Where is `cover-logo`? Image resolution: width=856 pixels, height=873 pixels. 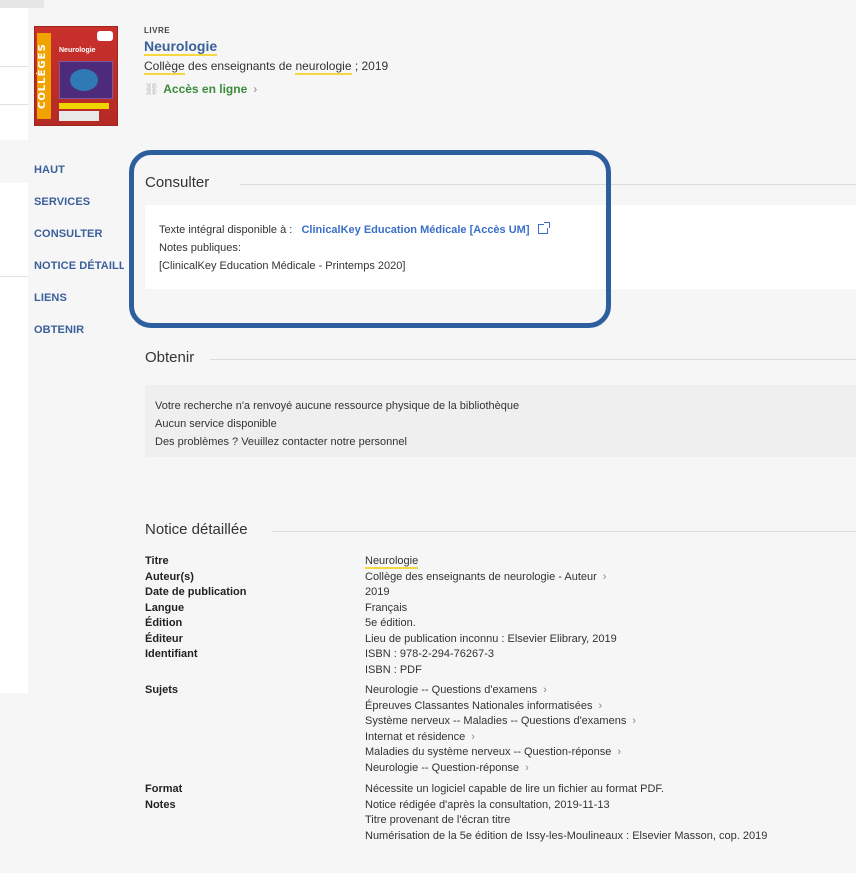
cover-logo is located at coordinates (105, 36).